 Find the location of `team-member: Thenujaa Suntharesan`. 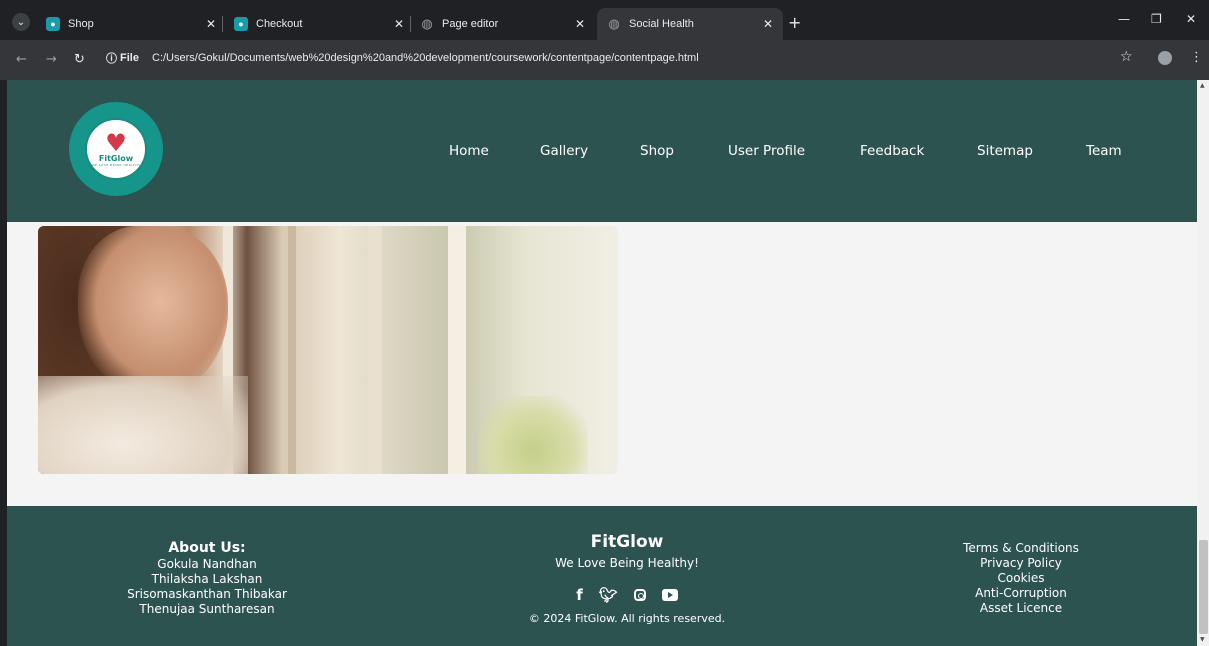

team-member: Thenujaa Suntharesan is located at coordinates (207, 609).